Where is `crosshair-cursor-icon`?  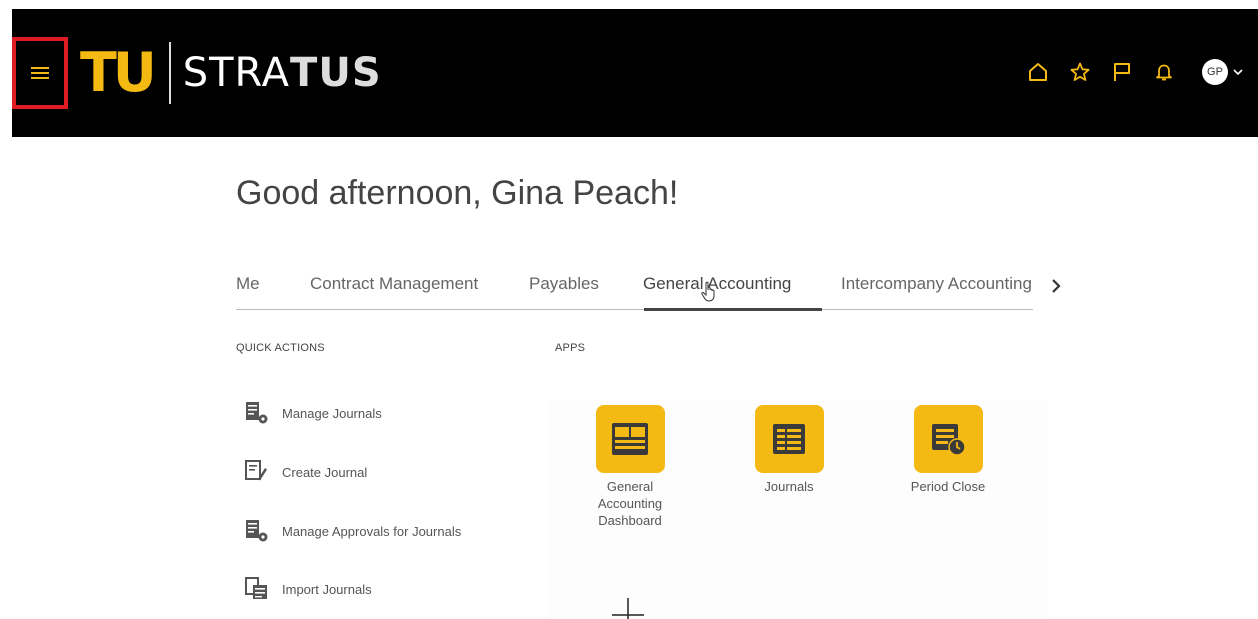
crosshair-cursor-icon is located at coordinates (628, 608).